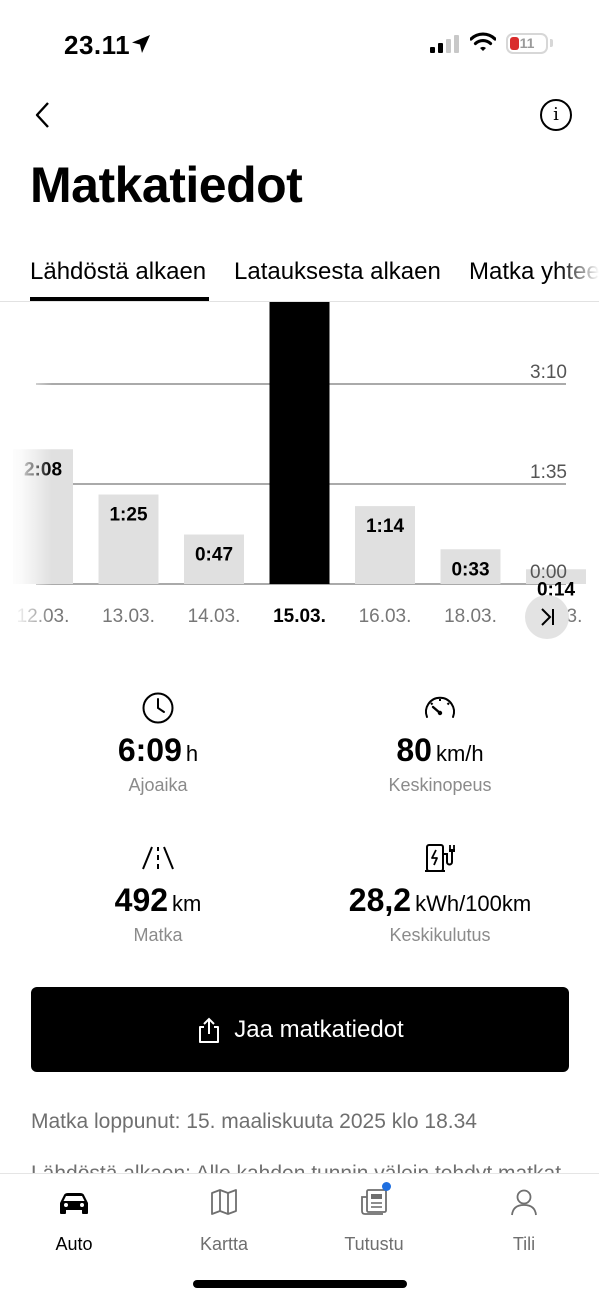  Describe the element at coordinates (158, 858) in the screenshot. I see `road-icon` at that location.